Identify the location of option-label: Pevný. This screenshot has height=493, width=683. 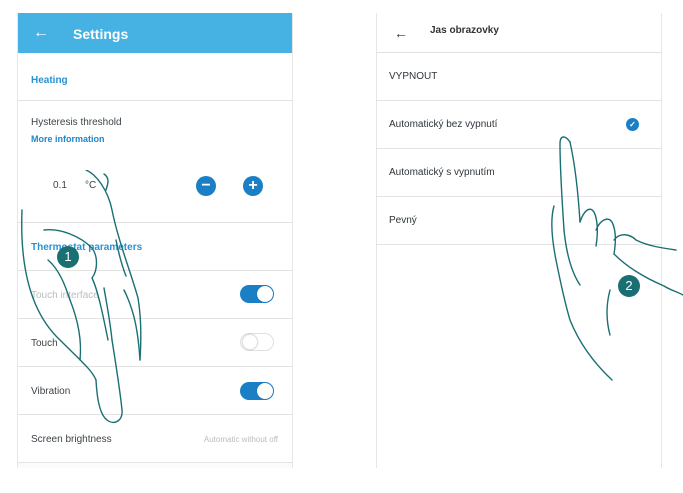
(403, 220).